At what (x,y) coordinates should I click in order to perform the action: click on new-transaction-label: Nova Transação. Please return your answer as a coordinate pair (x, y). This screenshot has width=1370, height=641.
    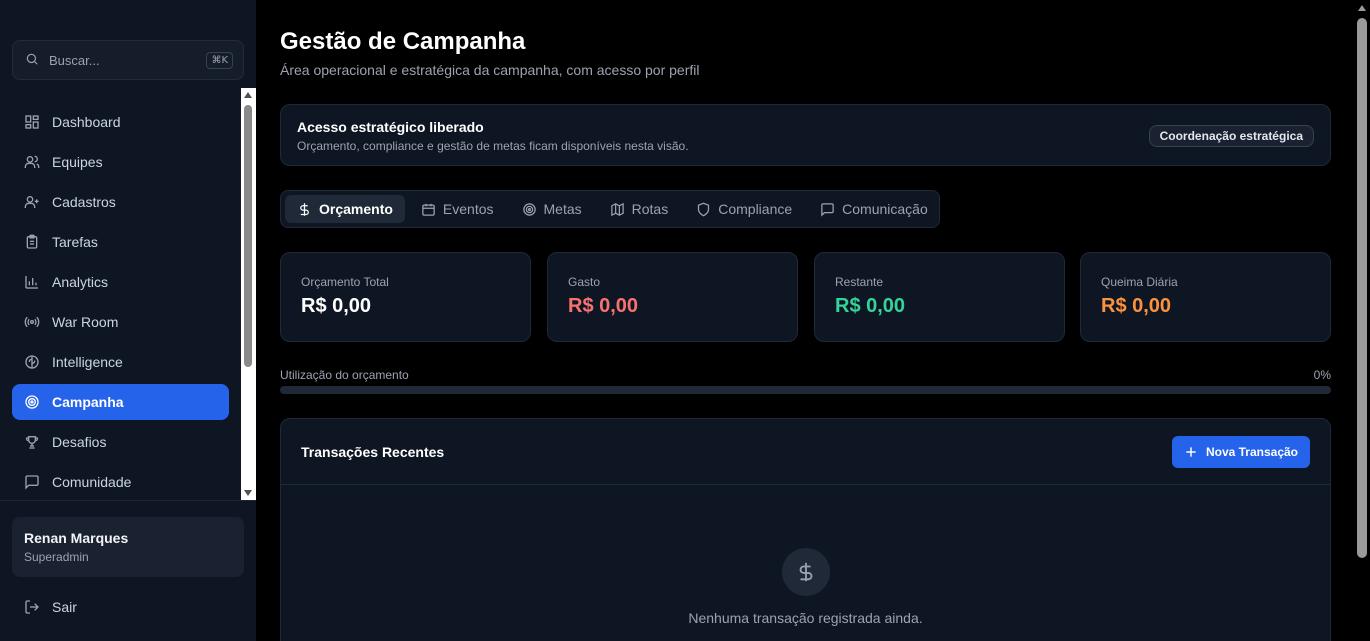
    Looking at the image, I should click on (1251, 451).